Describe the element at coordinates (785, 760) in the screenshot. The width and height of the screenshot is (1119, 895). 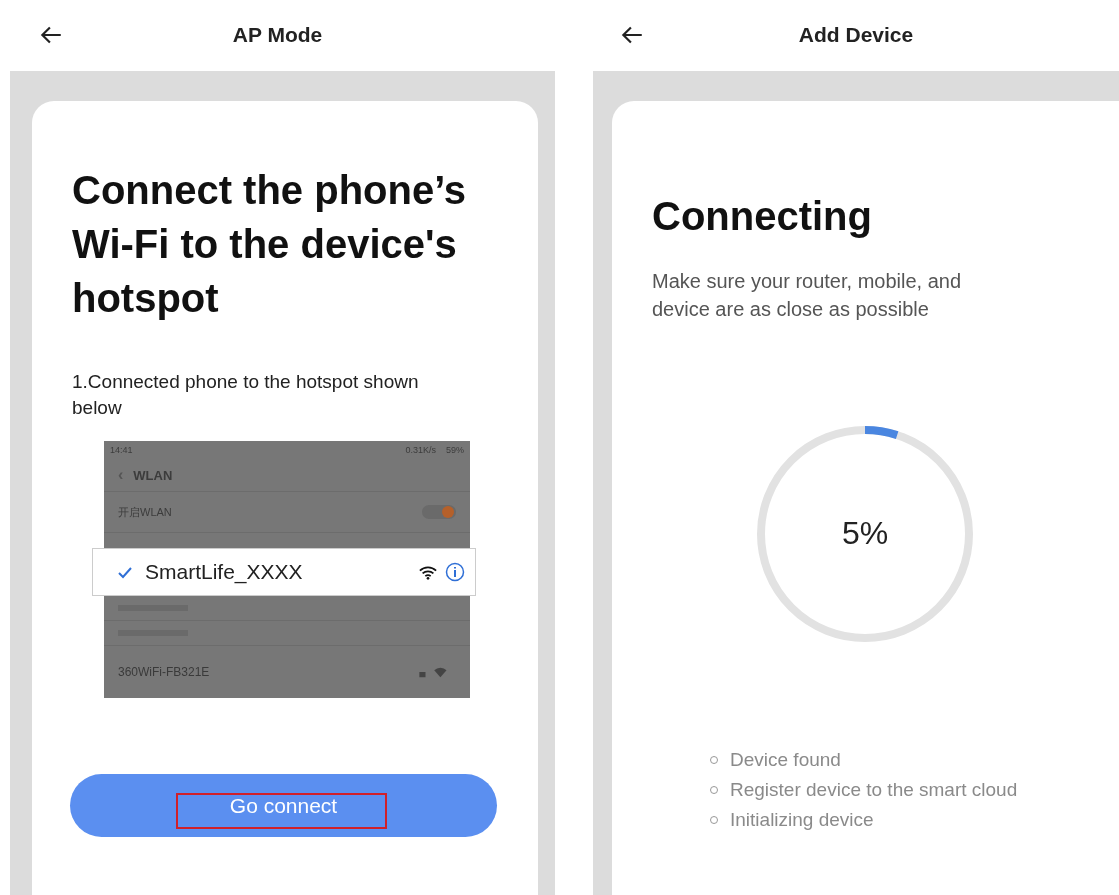
I see `step-label: Device found` at that location.